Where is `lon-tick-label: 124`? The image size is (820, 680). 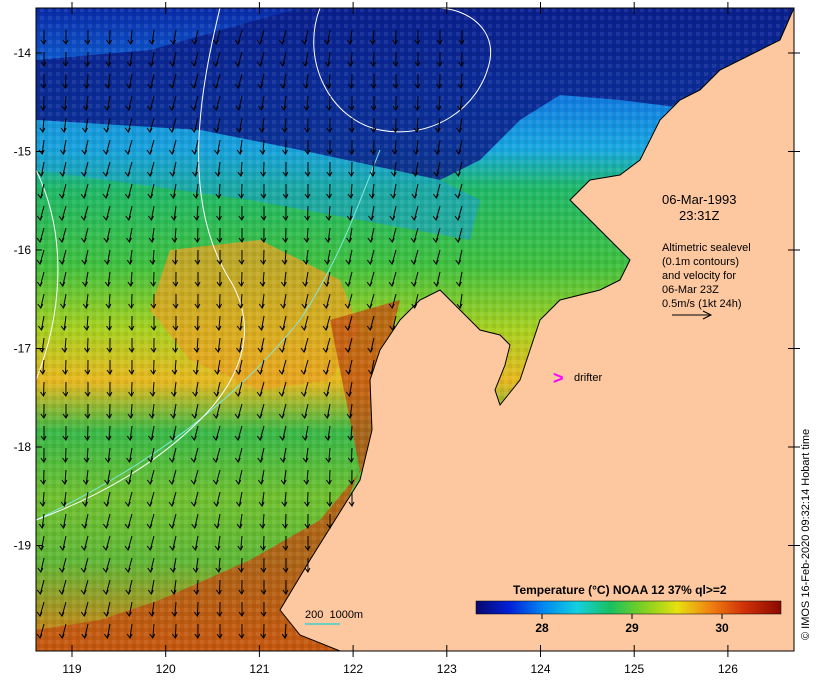
lon-tick-label: 124 is located at coordinates (540, 669).